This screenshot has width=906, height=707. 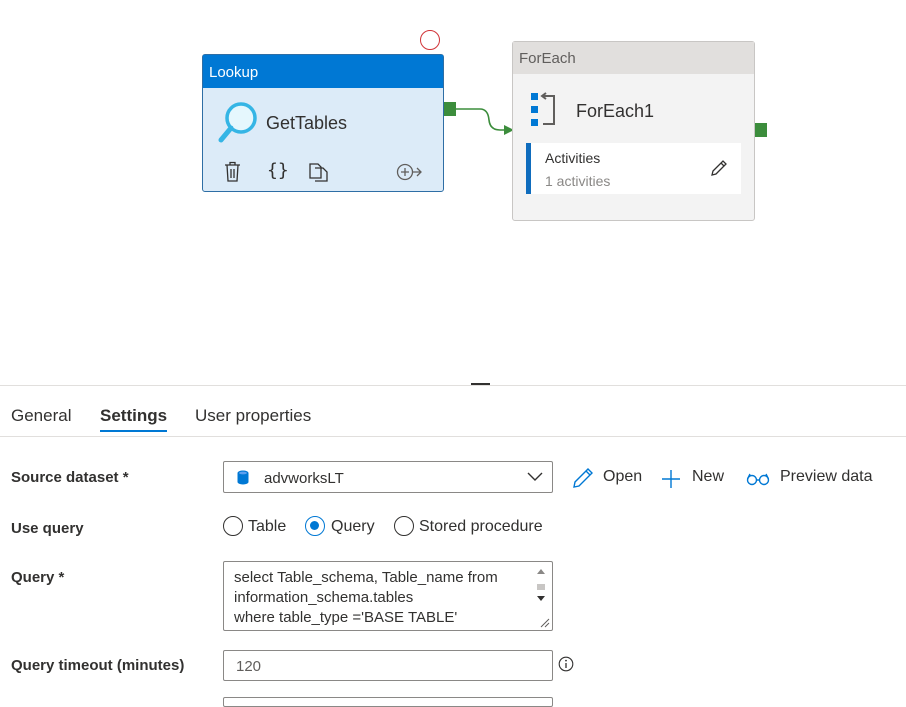 What do you see at coordinates (528, 168) in the screenshot?
I see `activities-accent-bar` at bounding box center [528, 168].